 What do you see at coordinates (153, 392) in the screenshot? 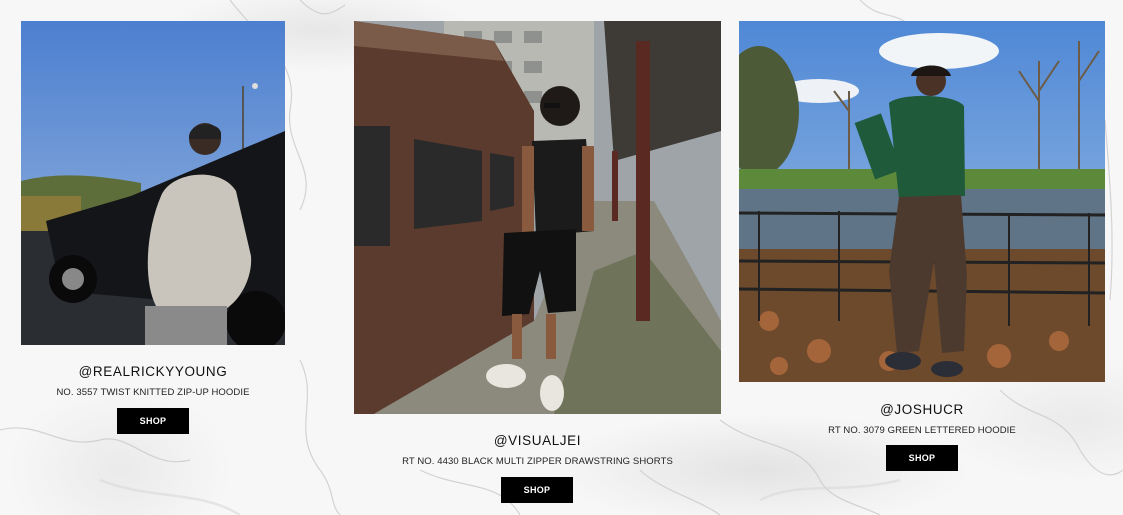
I see `product-name: NO. 3557 TWIST KNITTED ZIP-UP HOODIE` at bounding box center [153, 392].